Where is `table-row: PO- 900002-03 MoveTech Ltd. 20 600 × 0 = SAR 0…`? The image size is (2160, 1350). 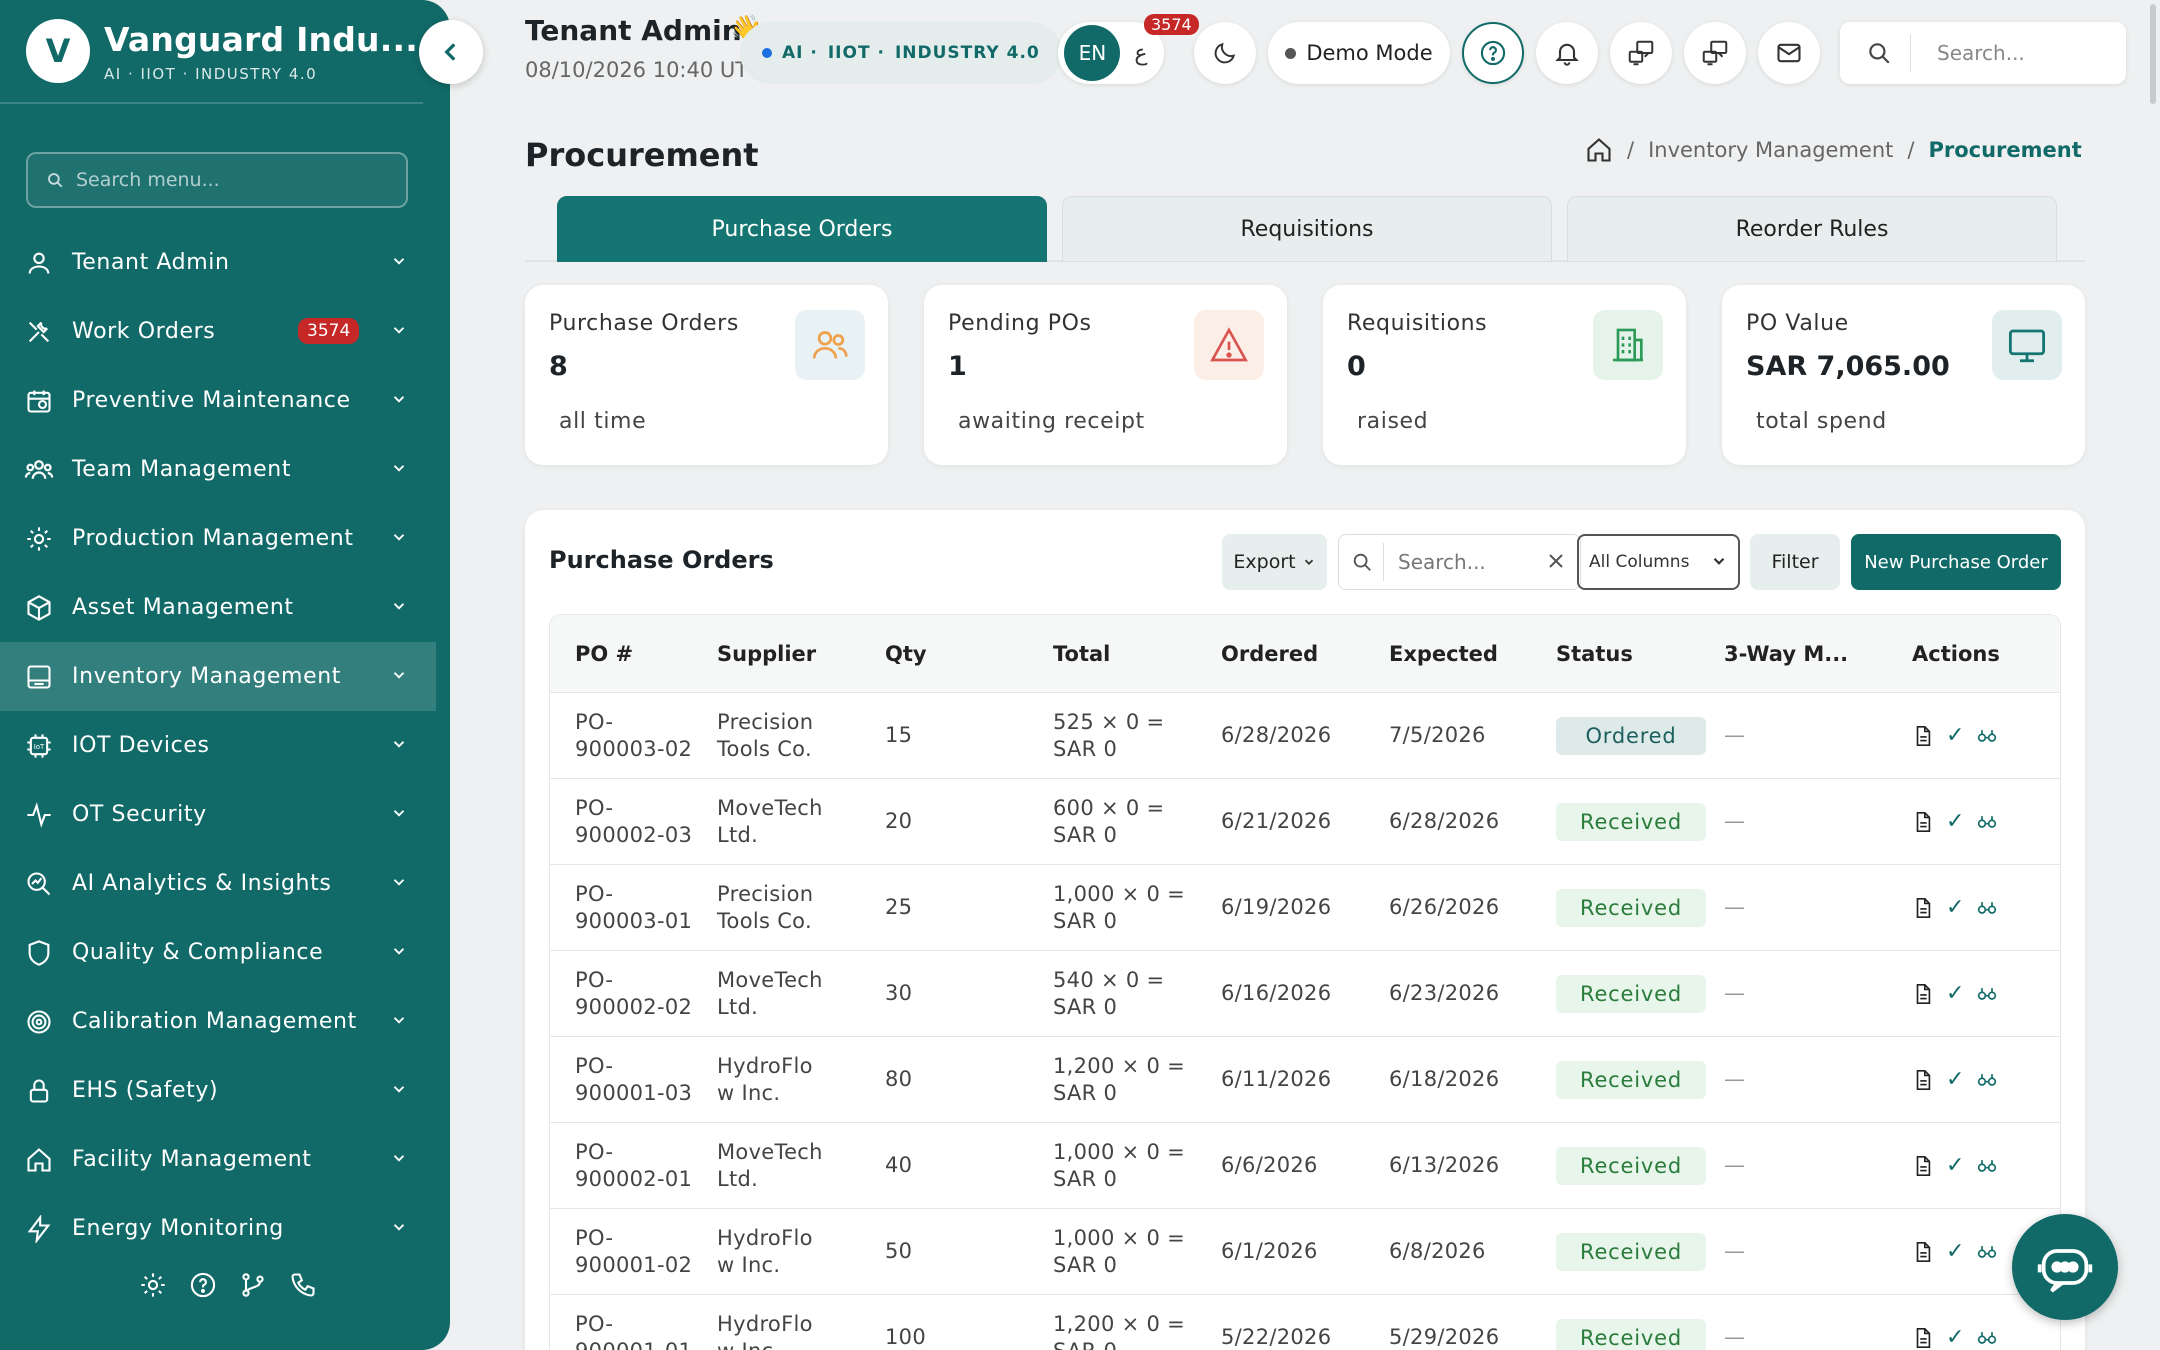
table-row: PO- 900002-03 MoveTech Ltd. 20 600 × 0 = SAR 0… is located at coordinates (1305, 822).